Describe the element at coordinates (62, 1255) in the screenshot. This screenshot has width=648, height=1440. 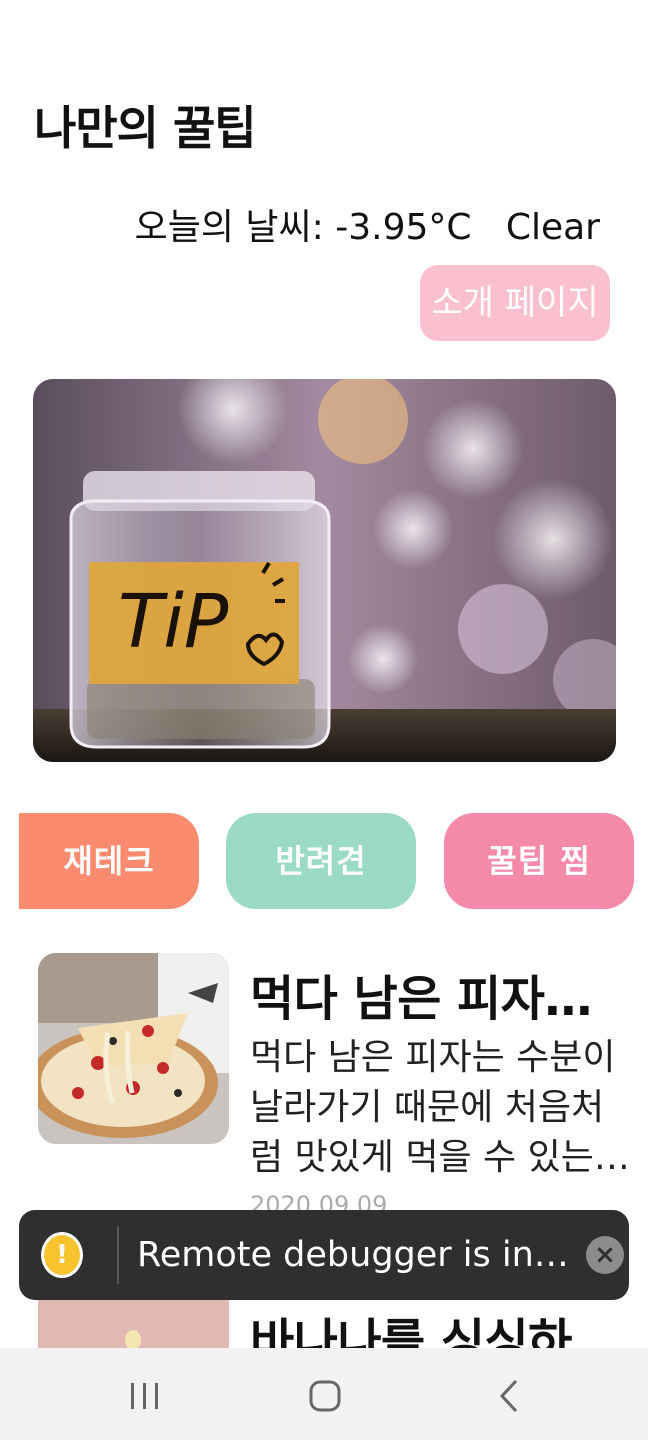
I see `warning-icon: !` at that location.